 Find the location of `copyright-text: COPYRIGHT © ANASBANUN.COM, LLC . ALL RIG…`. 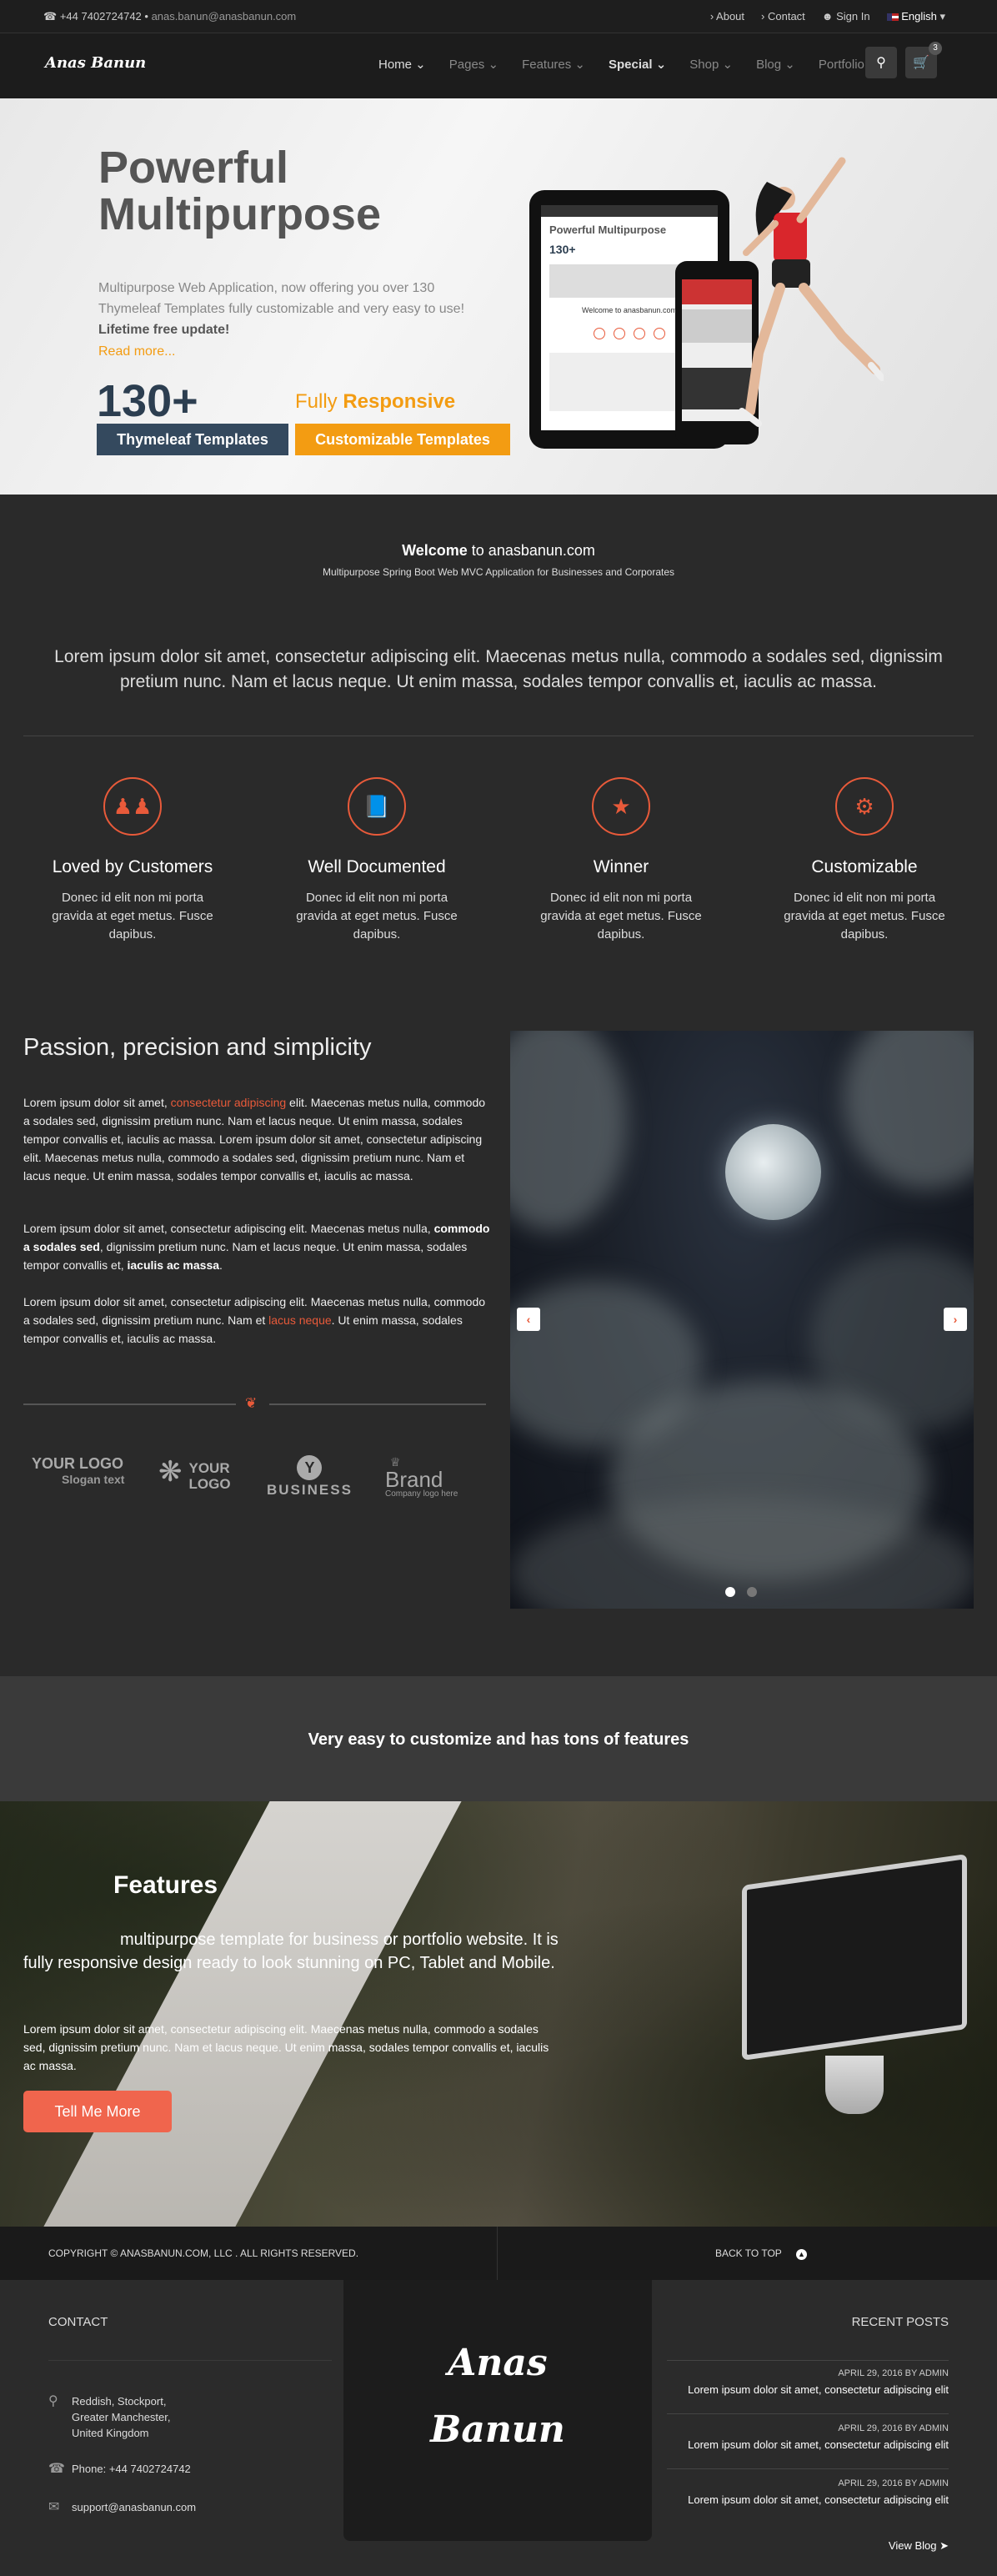

copyright-text: COPYRIGHT © ANASBANUN.COM, LLC . ALL RIG… is located at coordinates (203, 2253).